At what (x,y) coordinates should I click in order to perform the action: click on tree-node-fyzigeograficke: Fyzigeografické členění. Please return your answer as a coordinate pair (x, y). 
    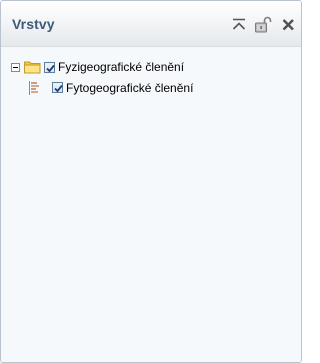
    Looking at the image, I should click on (141, 68).